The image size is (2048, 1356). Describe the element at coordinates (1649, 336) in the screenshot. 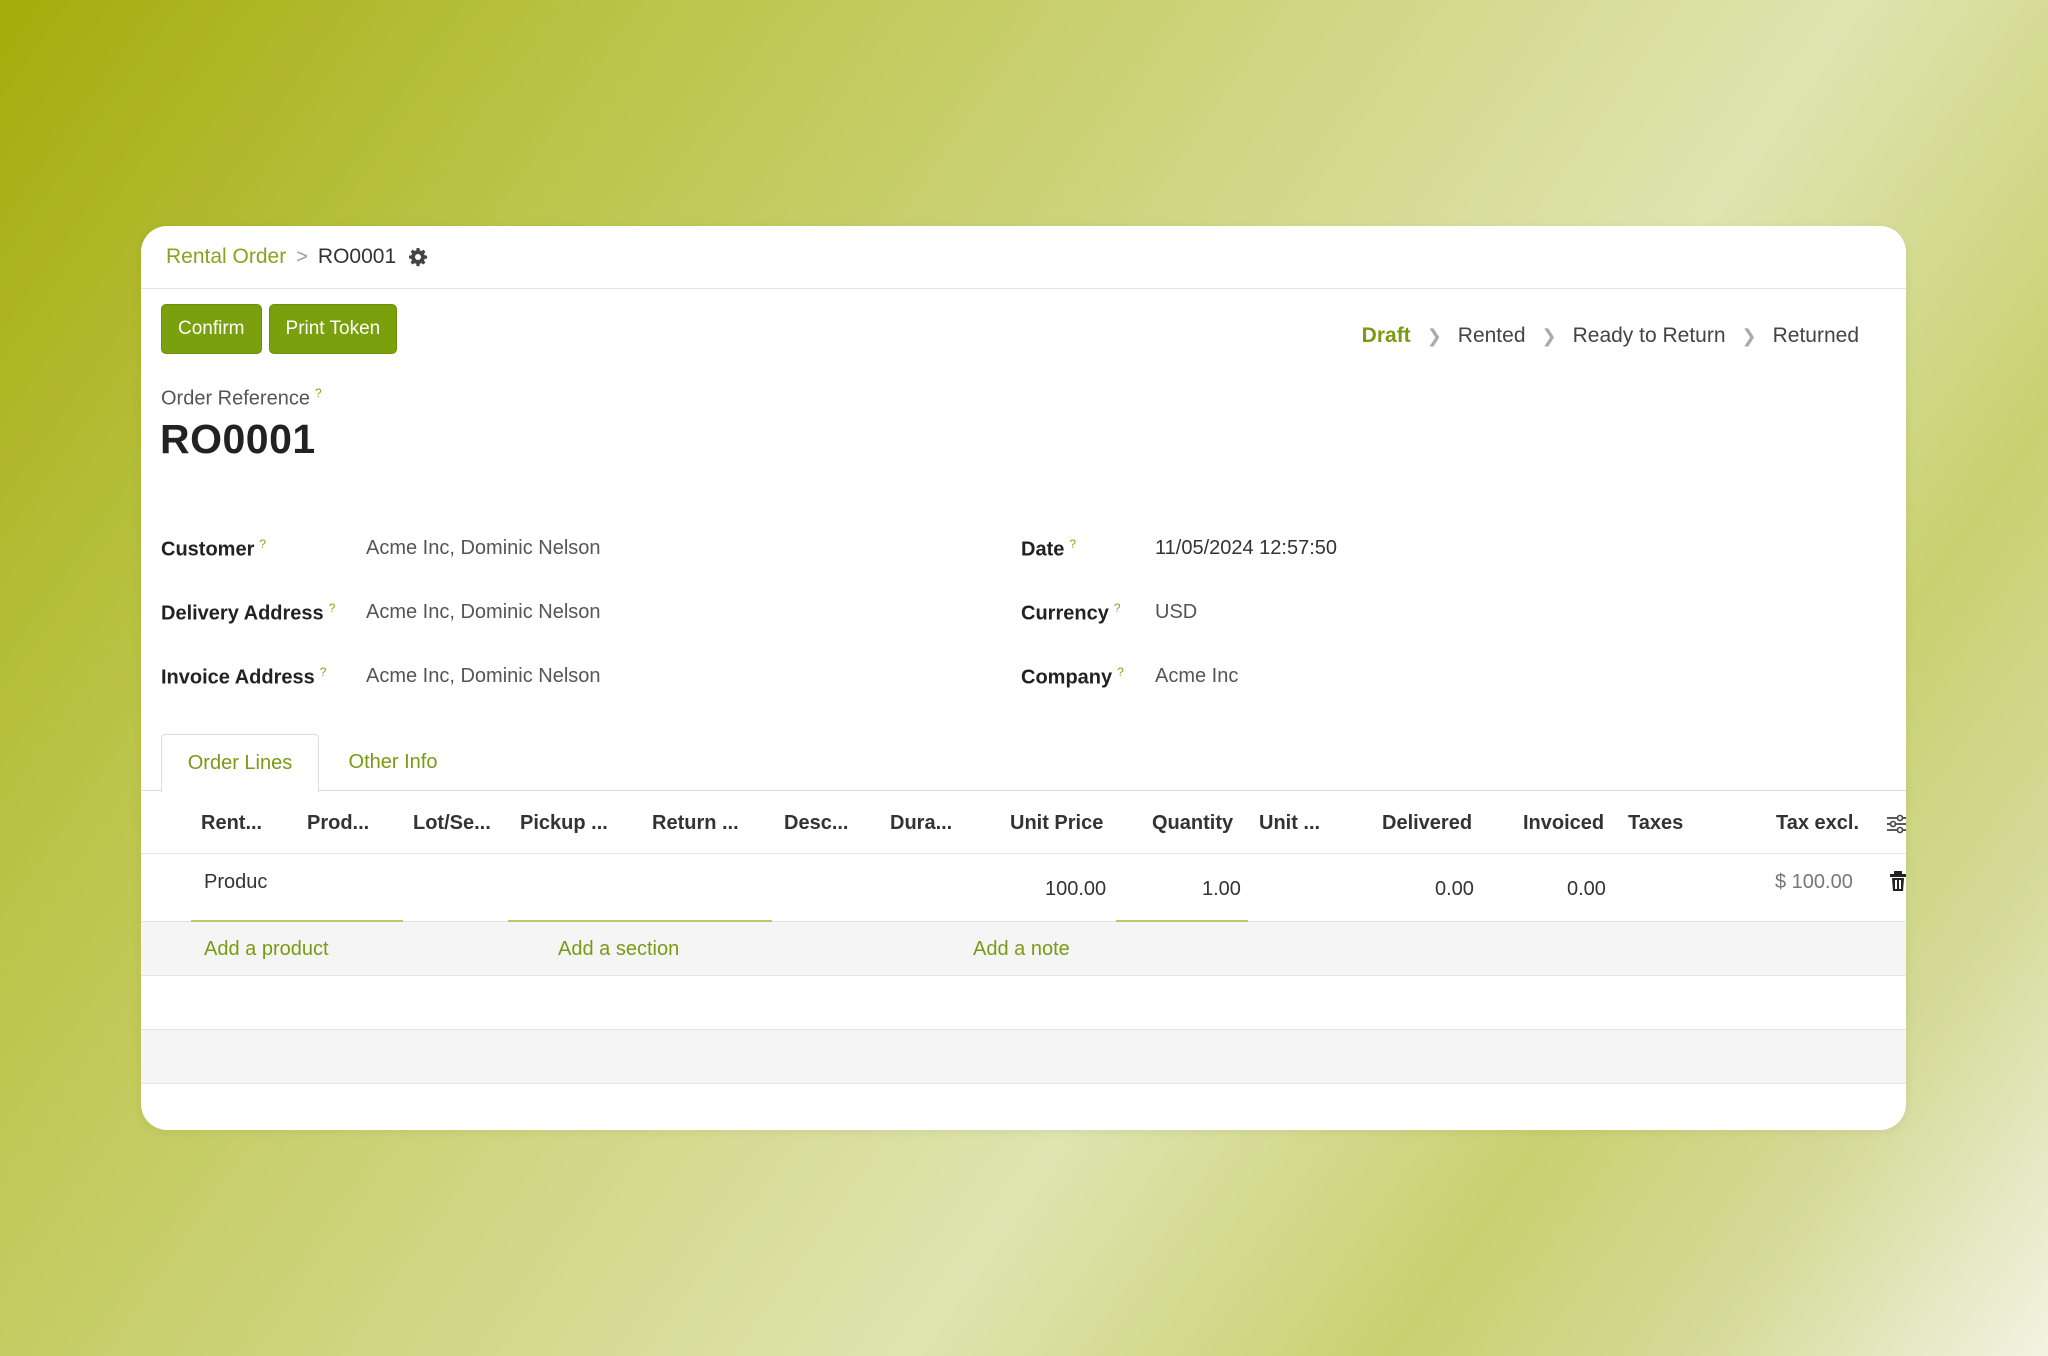

I see `stage-ready-to-return: Ready to Return` at that location.